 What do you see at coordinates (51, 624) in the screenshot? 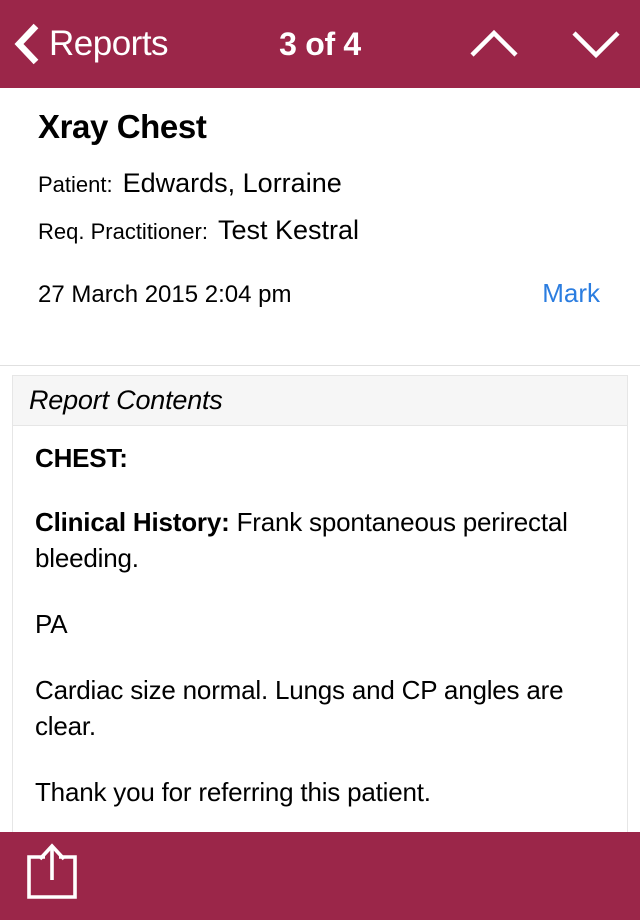
I see `report-paragraph-text: PA` at bounding box center [51, 624].